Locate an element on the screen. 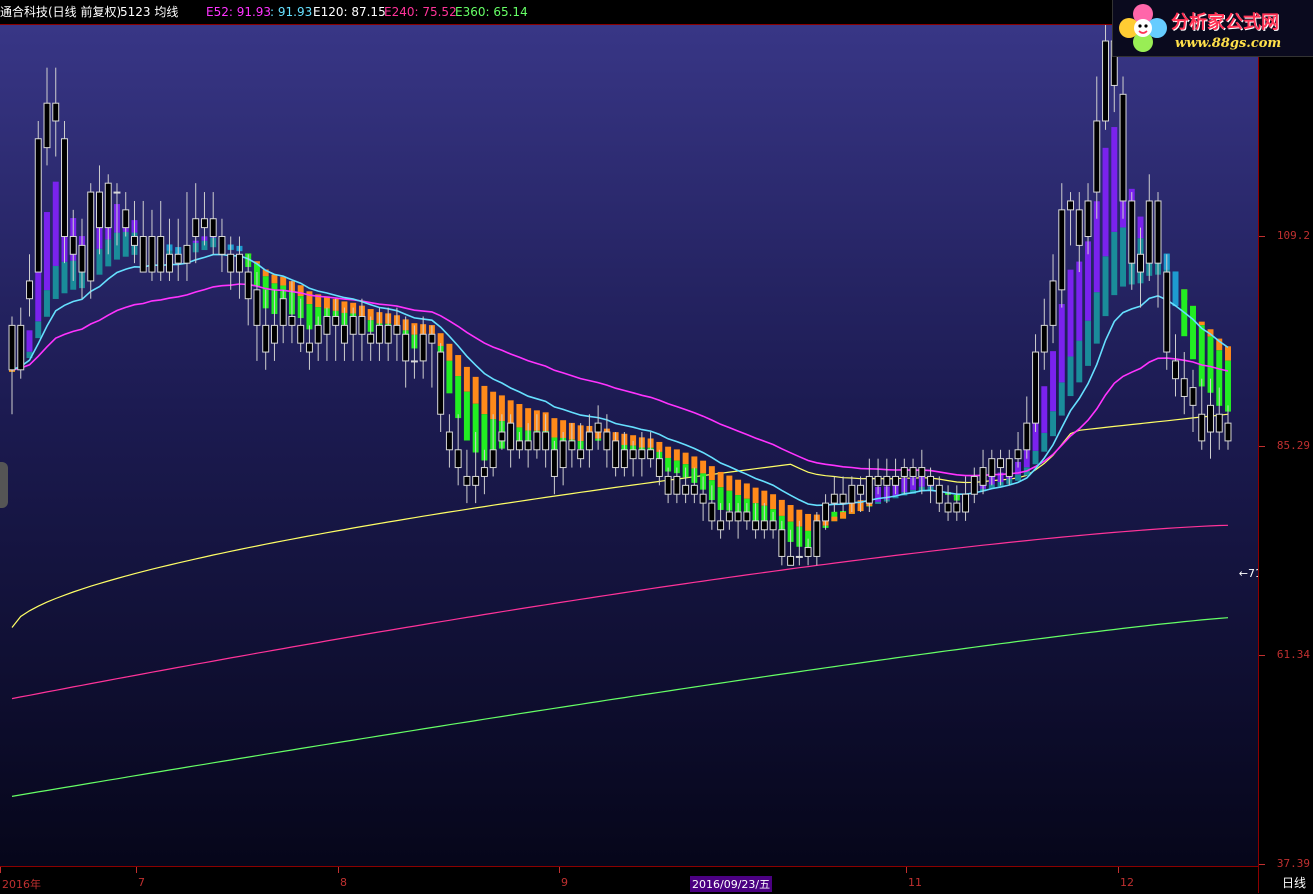 This screenshot has height=894, width=1313. legend-e240: E240: 75.52 is located at coordinates (420, 12).